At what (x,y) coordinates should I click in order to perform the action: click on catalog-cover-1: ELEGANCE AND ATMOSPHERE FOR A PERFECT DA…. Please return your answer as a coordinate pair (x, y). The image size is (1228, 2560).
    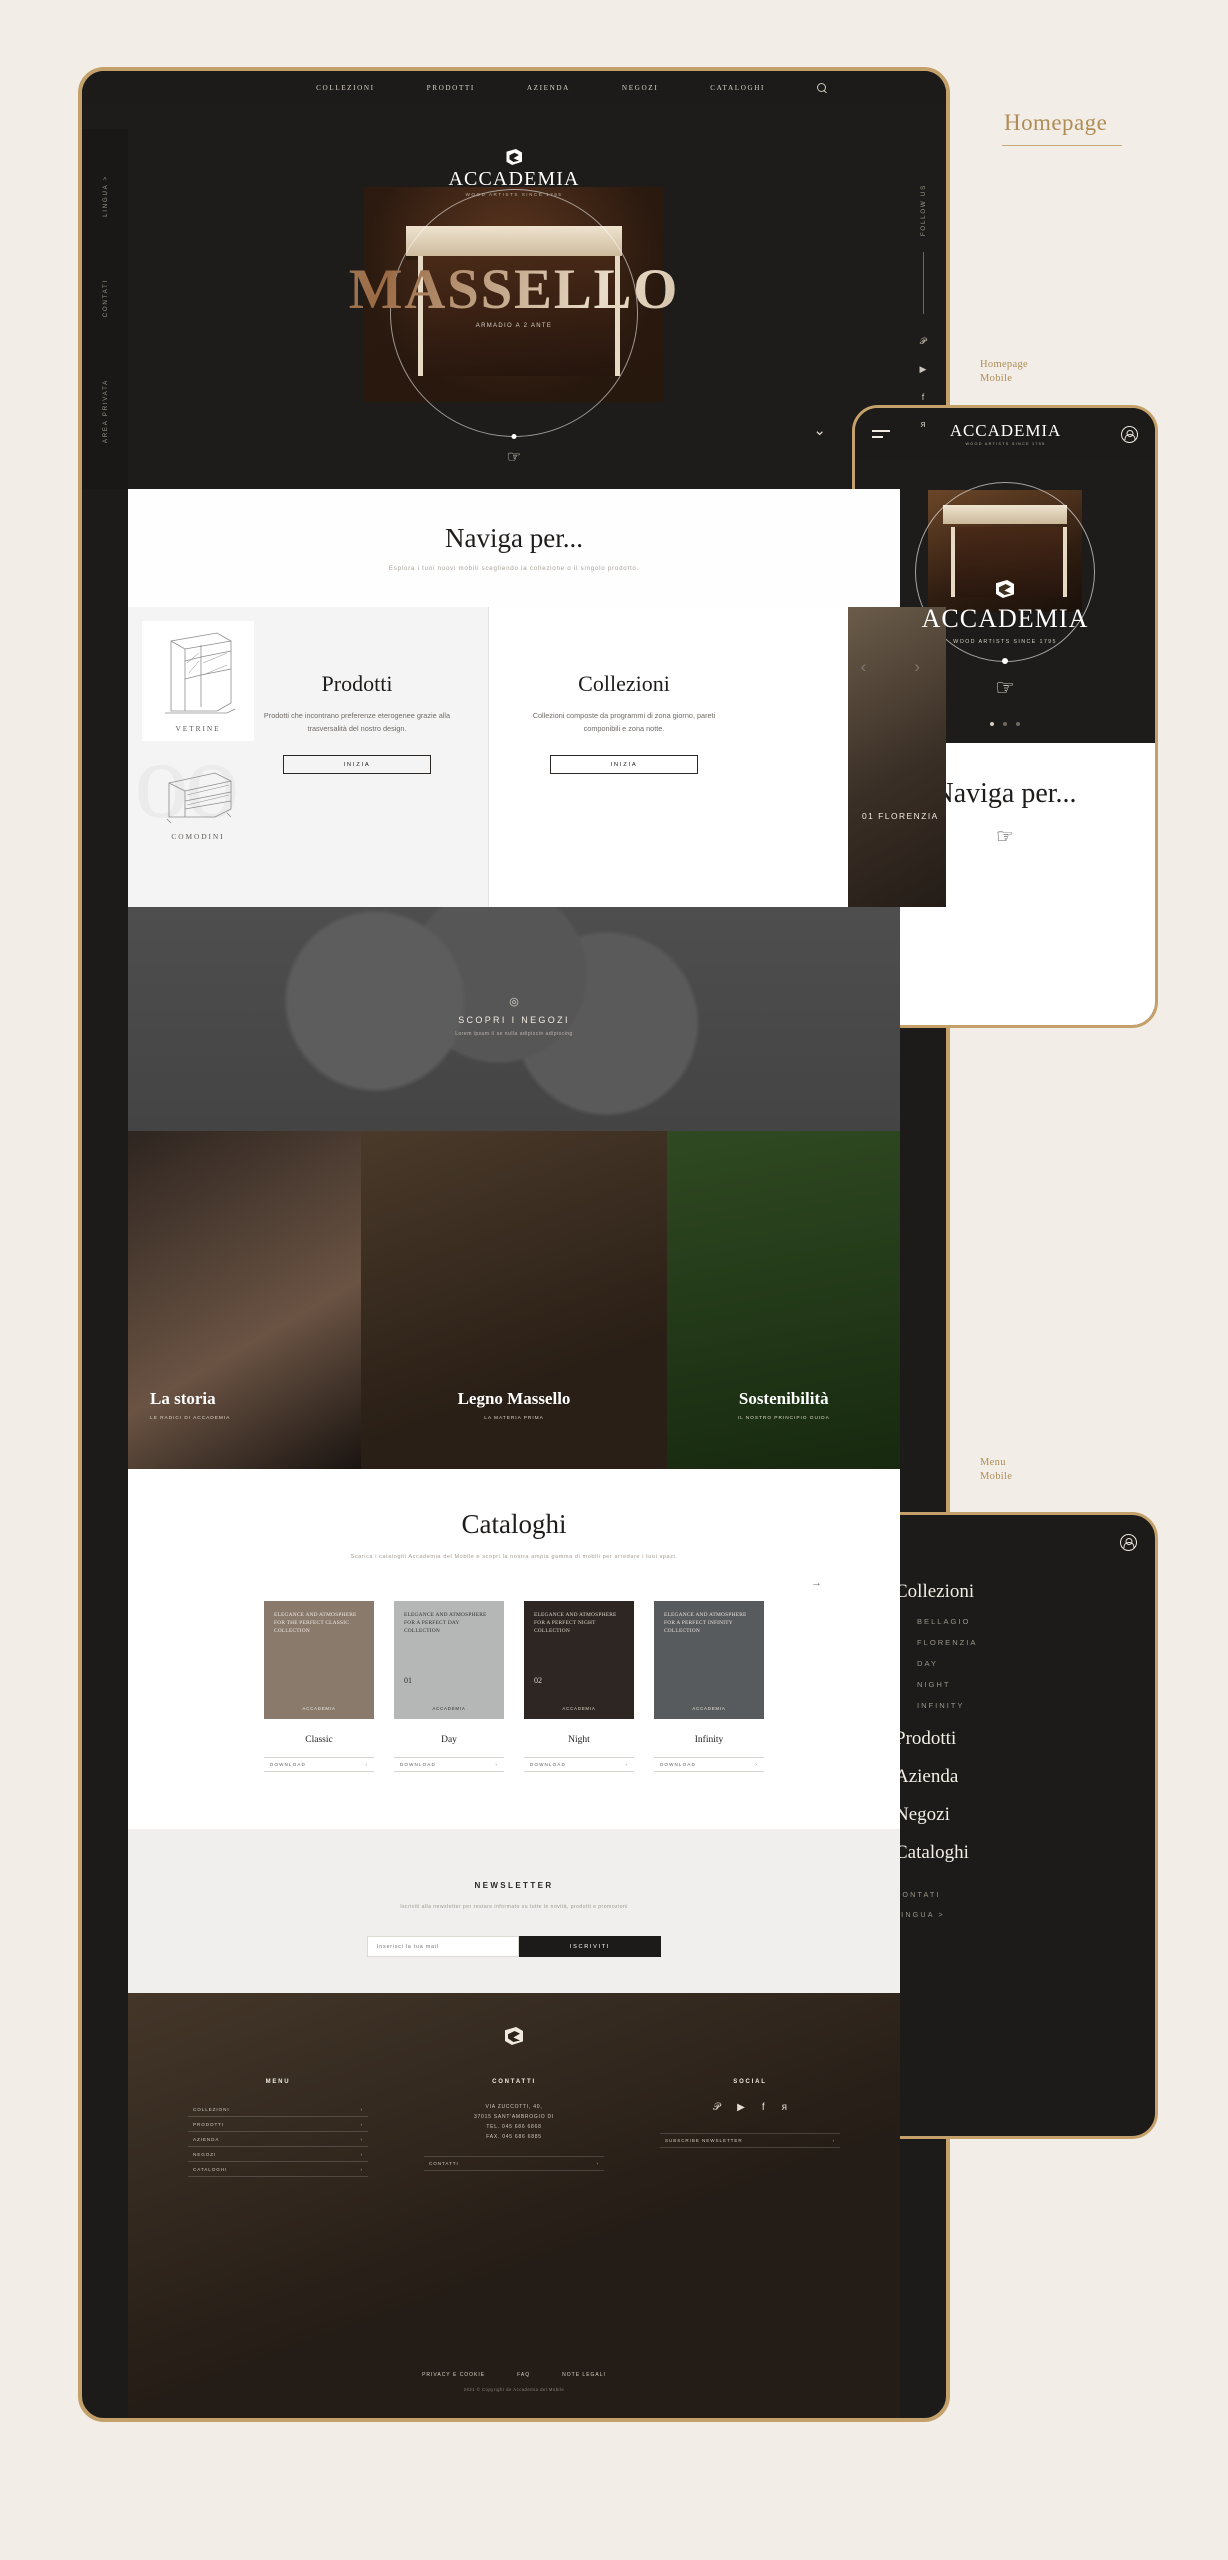
    Looking at the image, I should click on (449, 1660).